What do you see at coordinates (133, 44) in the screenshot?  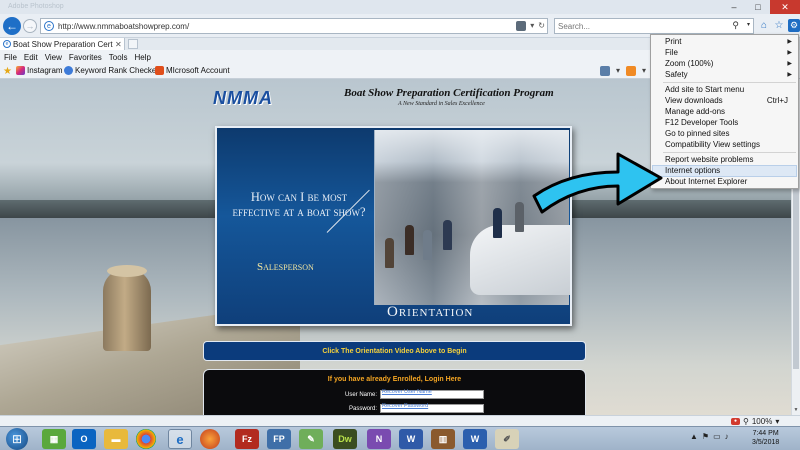 I see `new-tab-button` at bounding box center [133, 44].